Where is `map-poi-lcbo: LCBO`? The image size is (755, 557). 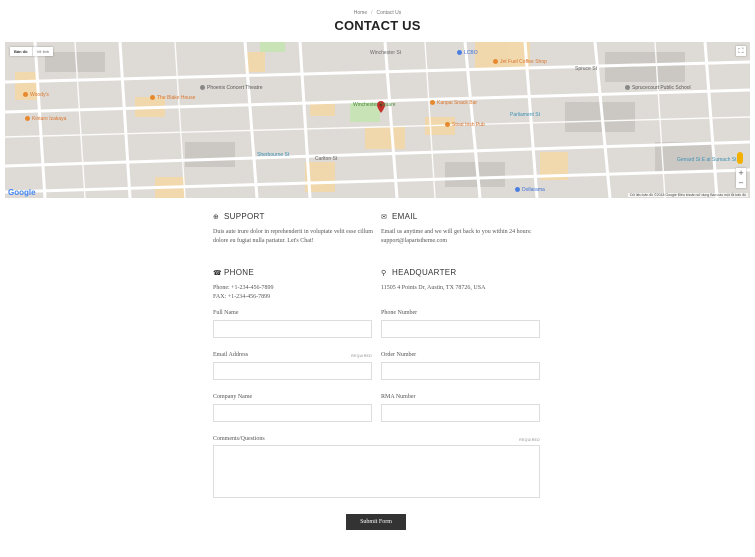
map-poi-lcbo: LCBO is located at coordinates (467, 53).